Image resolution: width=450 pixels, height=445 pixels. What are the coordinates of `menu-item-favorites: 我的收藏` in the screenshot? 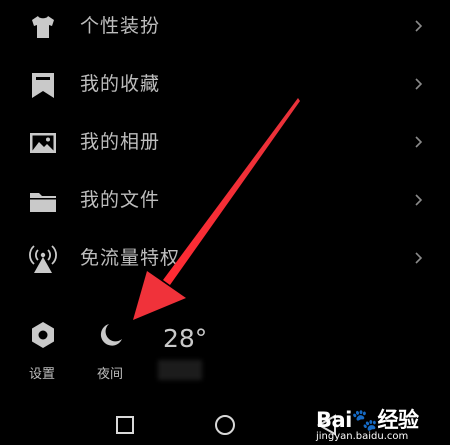 It's located at (225, 87).